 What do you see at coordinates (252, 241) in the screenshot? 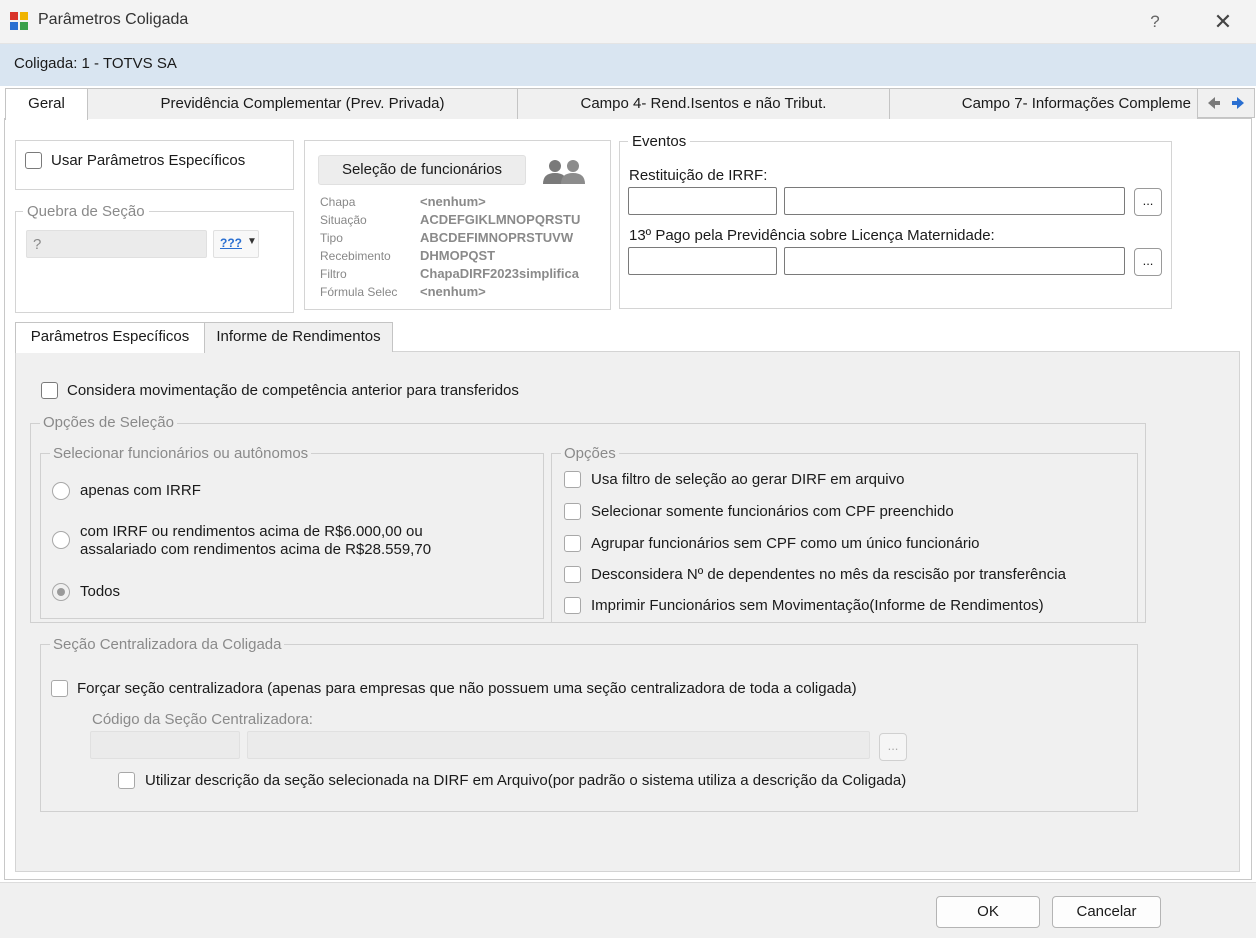
I see `chevron-down-icon: ▼` at bounding box center [252, 241].